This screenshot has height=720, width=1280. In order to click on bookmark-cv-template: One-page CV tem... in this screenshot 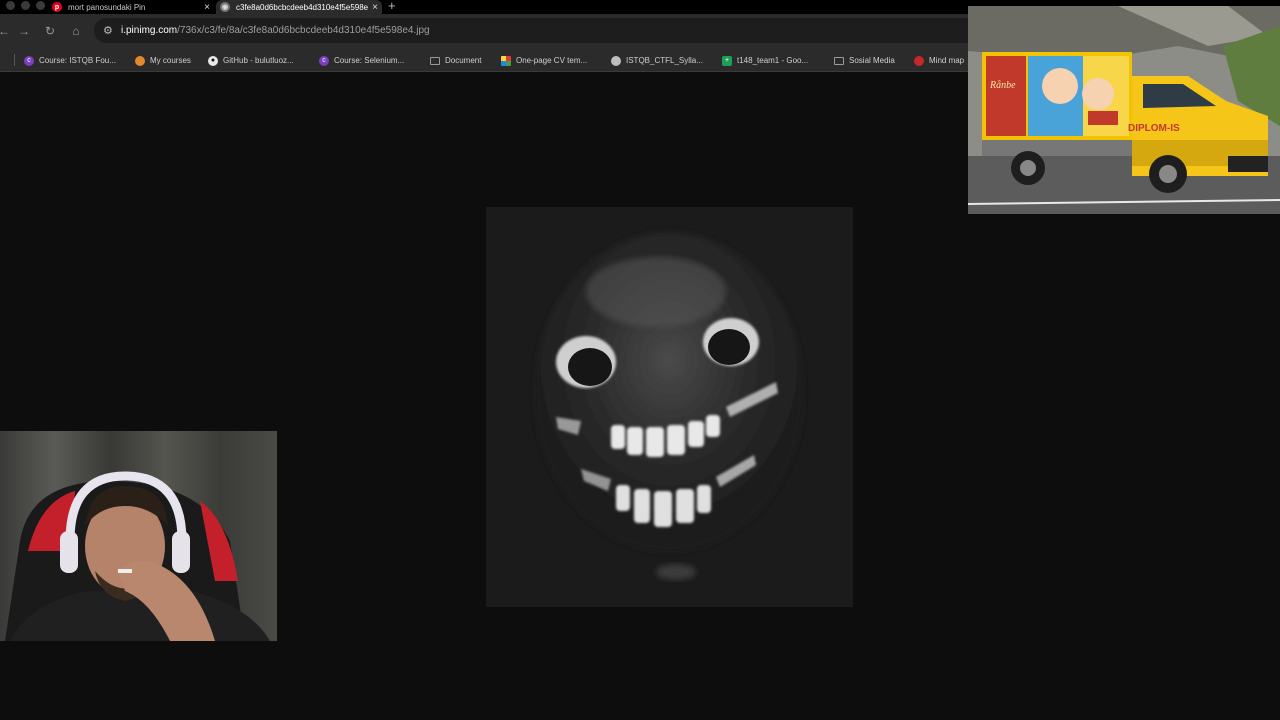, I will do `click(544, 60)`.